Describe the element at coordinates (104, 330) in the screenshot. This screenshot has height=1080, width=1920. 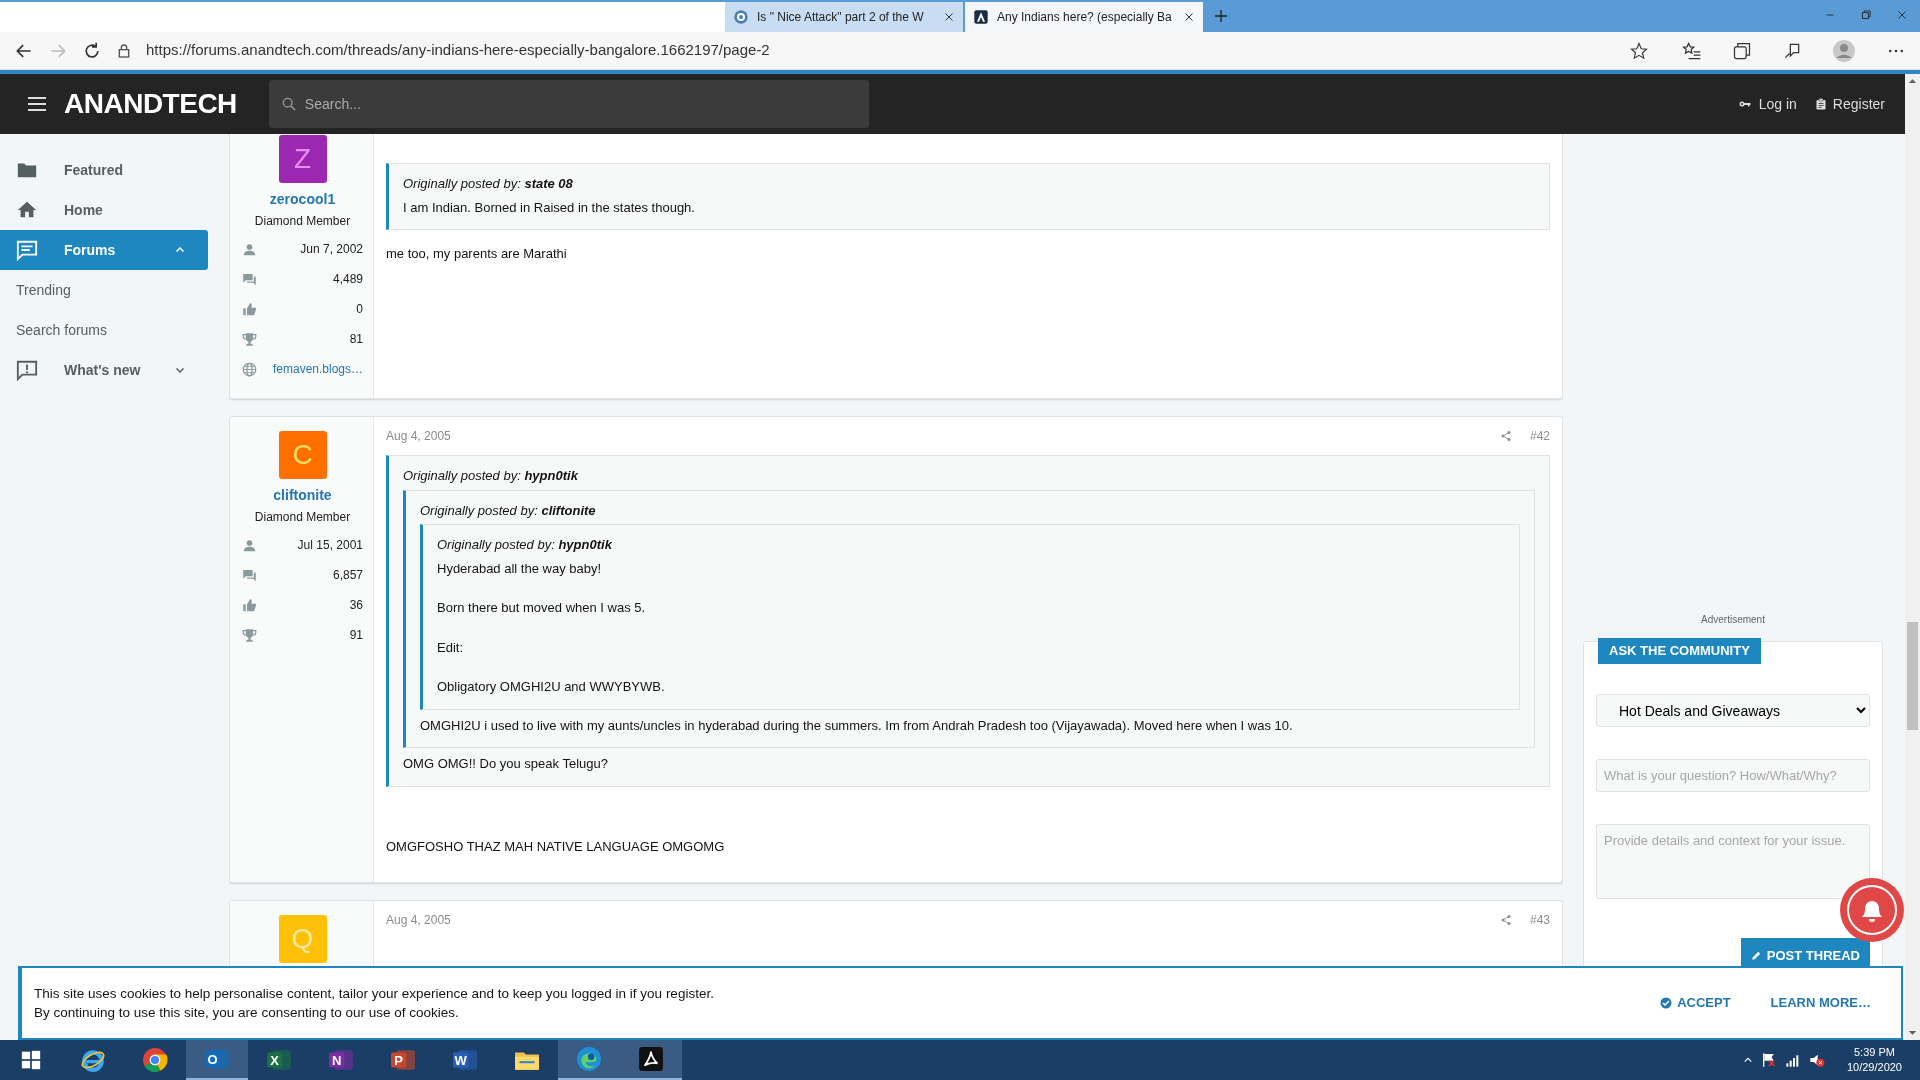
I see `sidebar-item: Search forums` at that location.